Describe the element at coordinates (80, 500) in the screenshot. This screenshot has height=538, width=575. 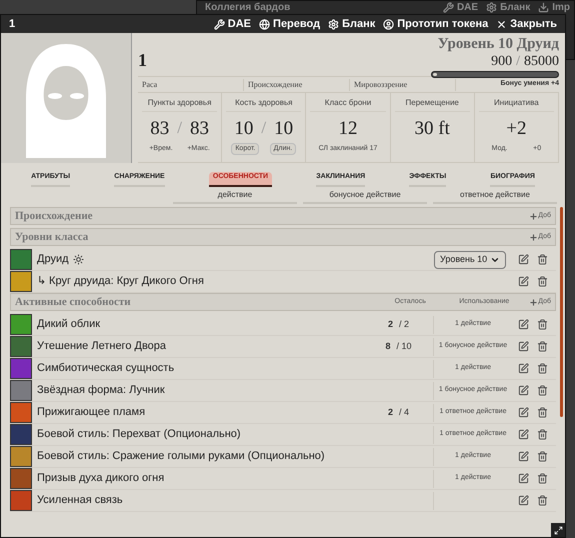
I see `feature-name: Усиленная связь` at that location.